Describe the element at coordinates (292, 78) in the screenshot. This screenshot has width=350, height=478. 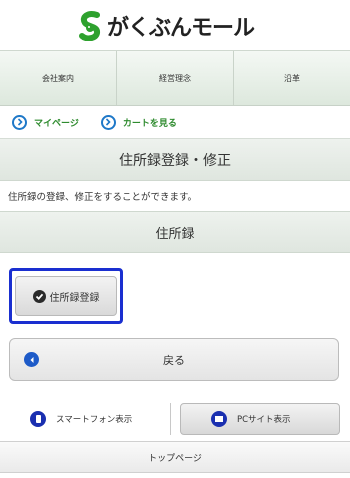
I see `gnav-item-history: 沿革` at that location.